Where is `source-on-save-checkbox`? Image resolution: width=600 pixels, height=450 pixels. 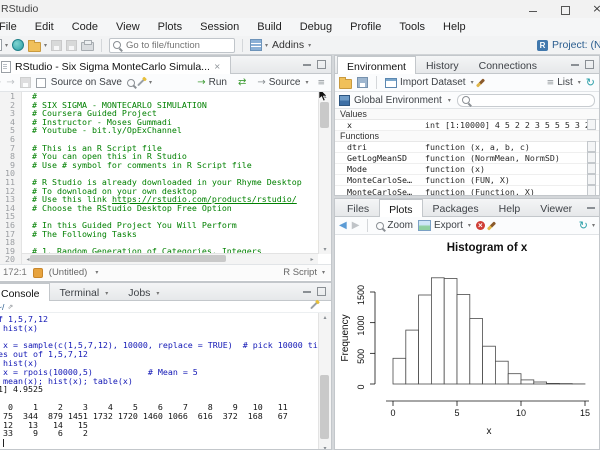
source-on-save-checkbox is located at coordinates (40, 82).